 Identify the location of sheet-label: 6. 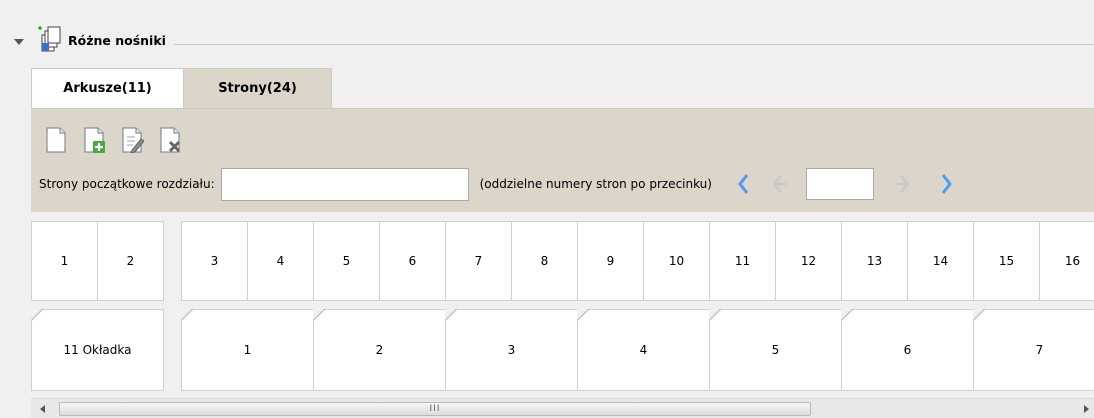
(907, 350).